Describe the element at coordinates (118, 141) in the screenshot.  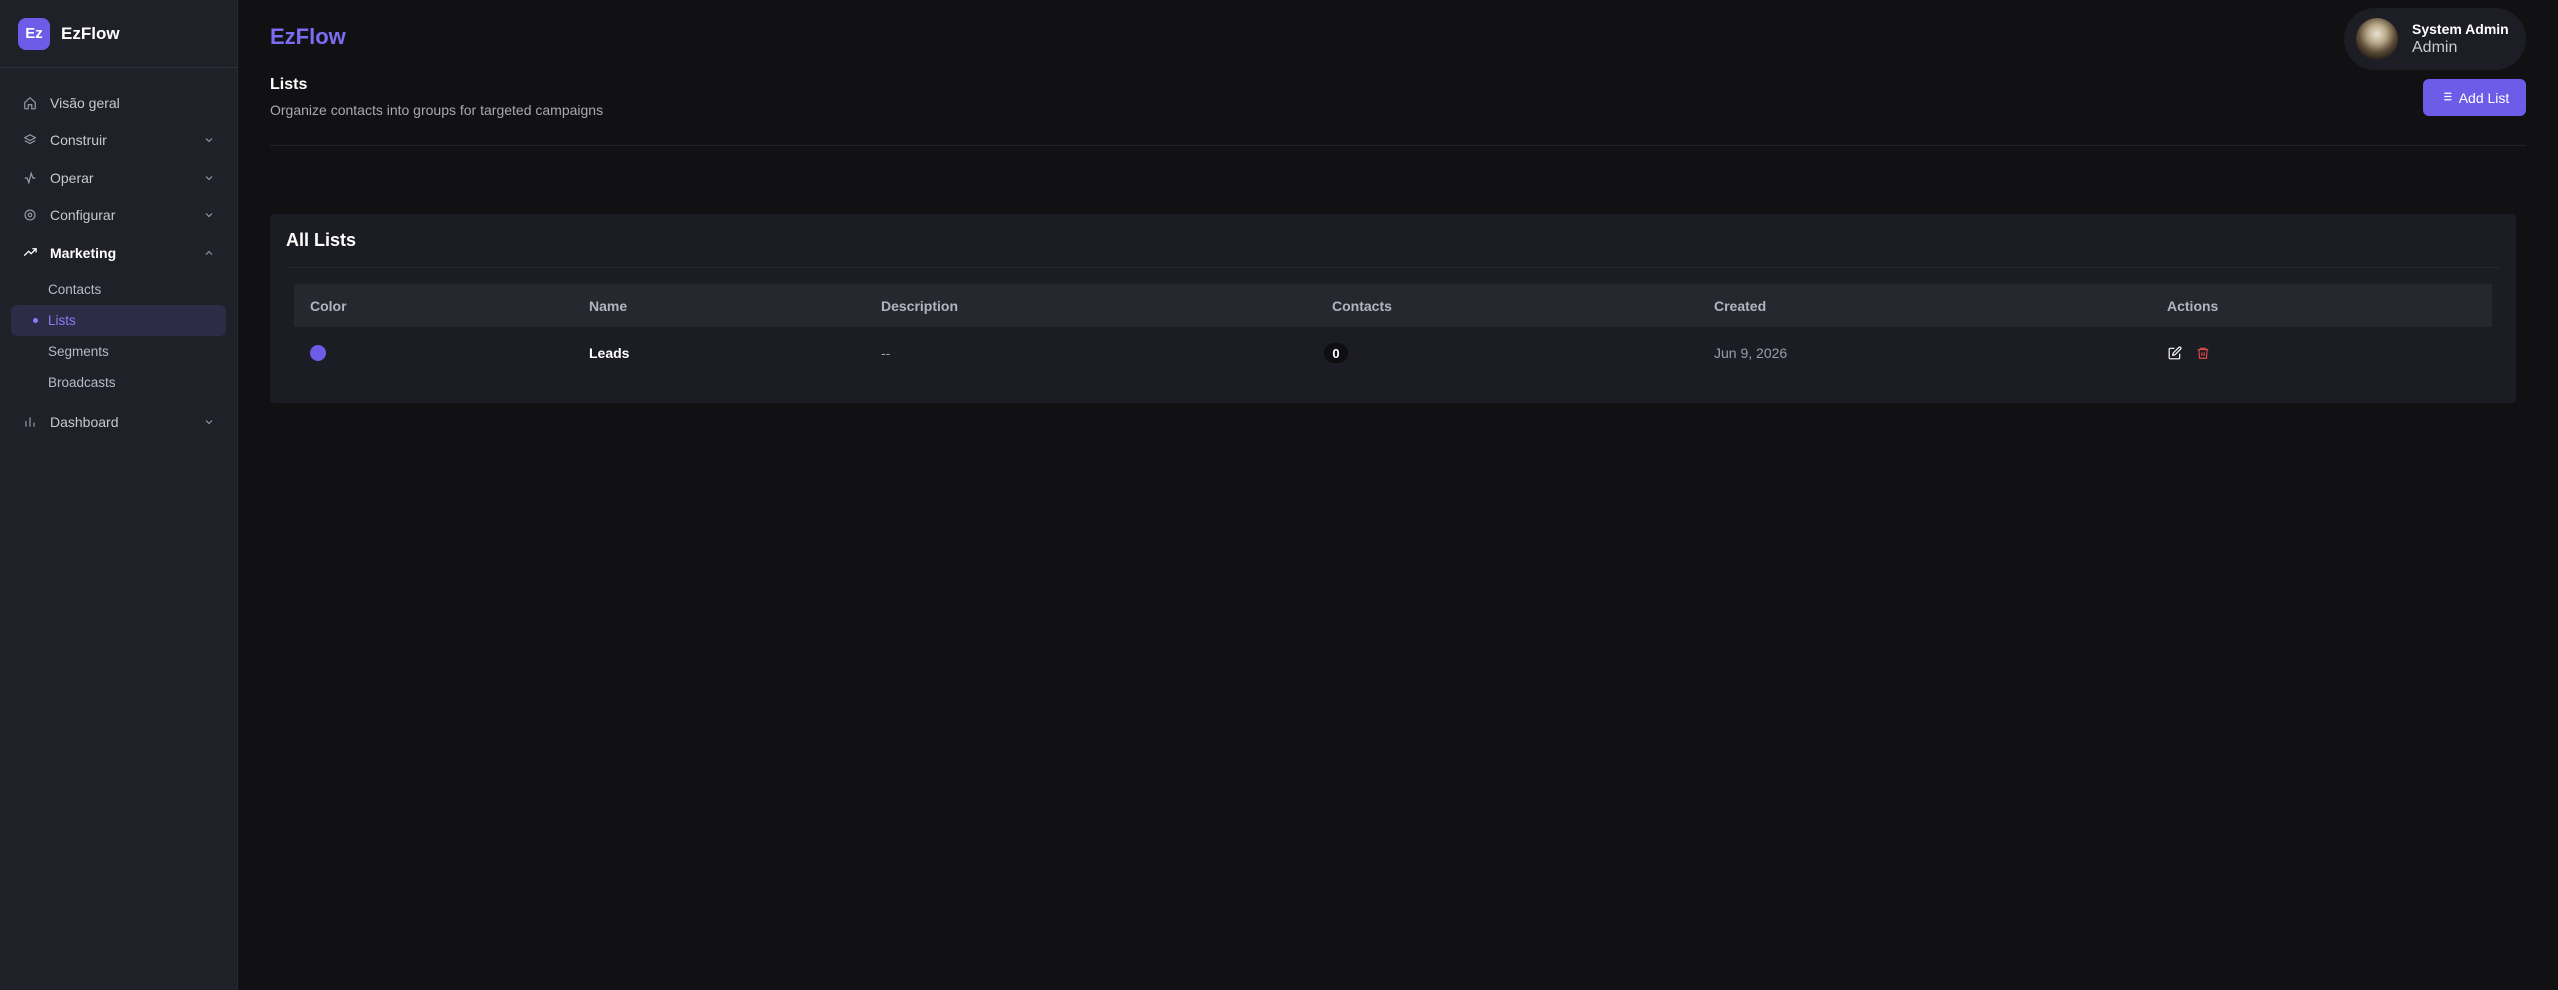
I see `sidebar-item-construir: Construir` at that location.